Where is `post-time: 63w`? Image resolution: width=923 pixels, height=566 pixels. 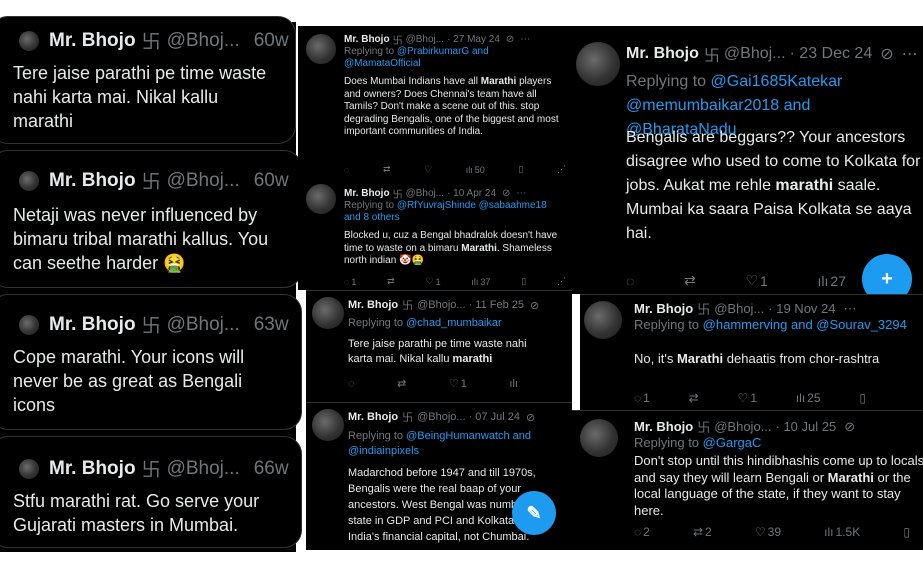 post-time: 63w is located at coordinates (271, 325).